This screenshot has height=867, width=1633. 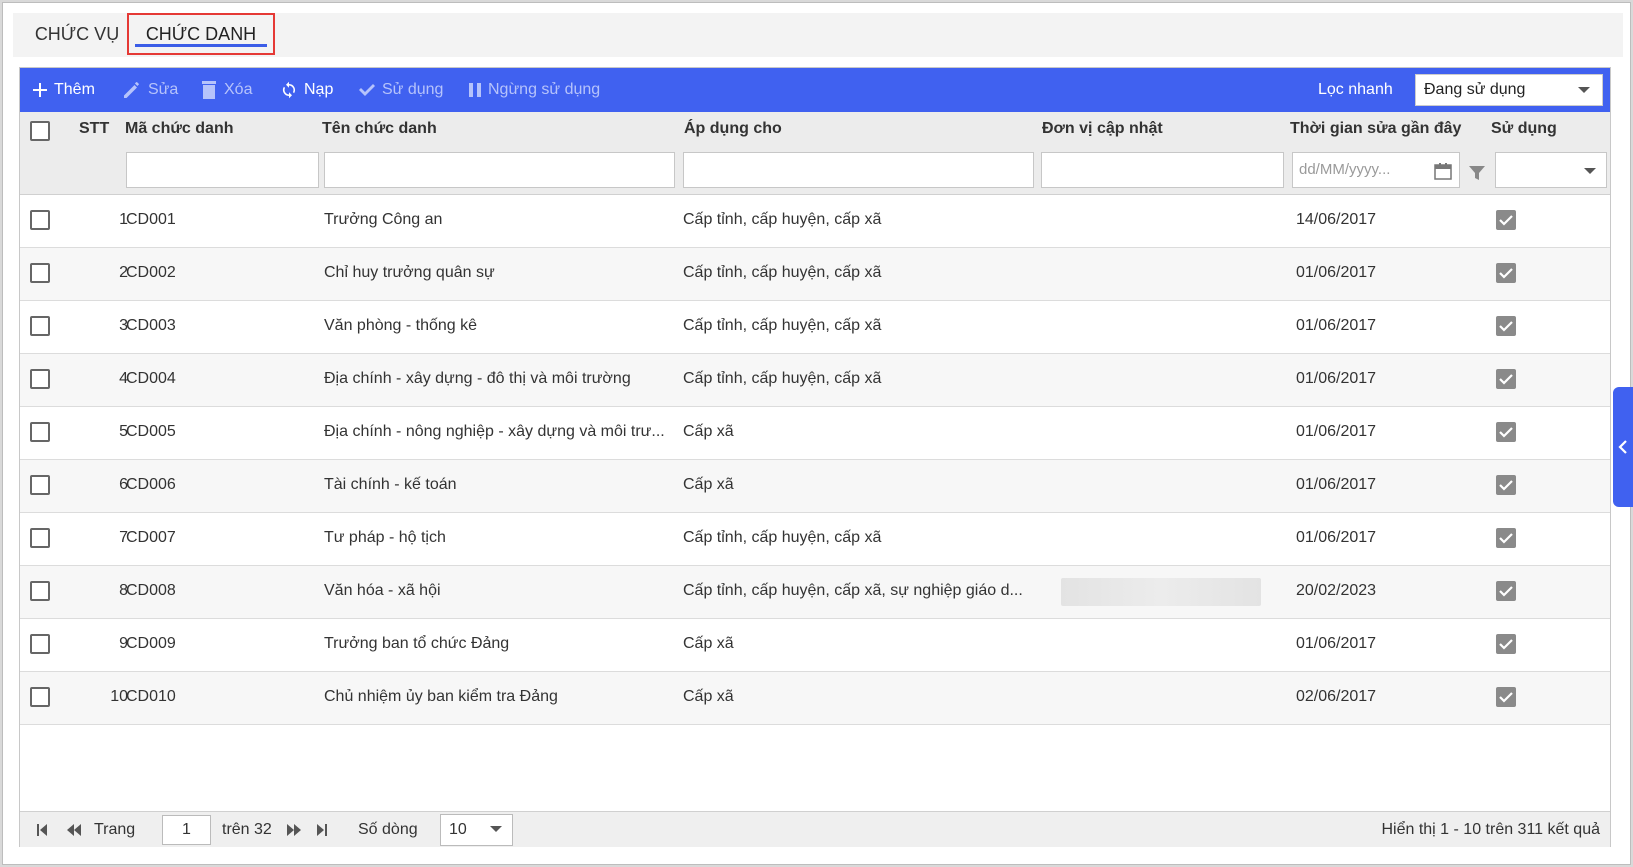 What do you see at coordinates (151, 325) in the screenshot?
I see `cell-code: CD003` at bounding box center [151, 325].